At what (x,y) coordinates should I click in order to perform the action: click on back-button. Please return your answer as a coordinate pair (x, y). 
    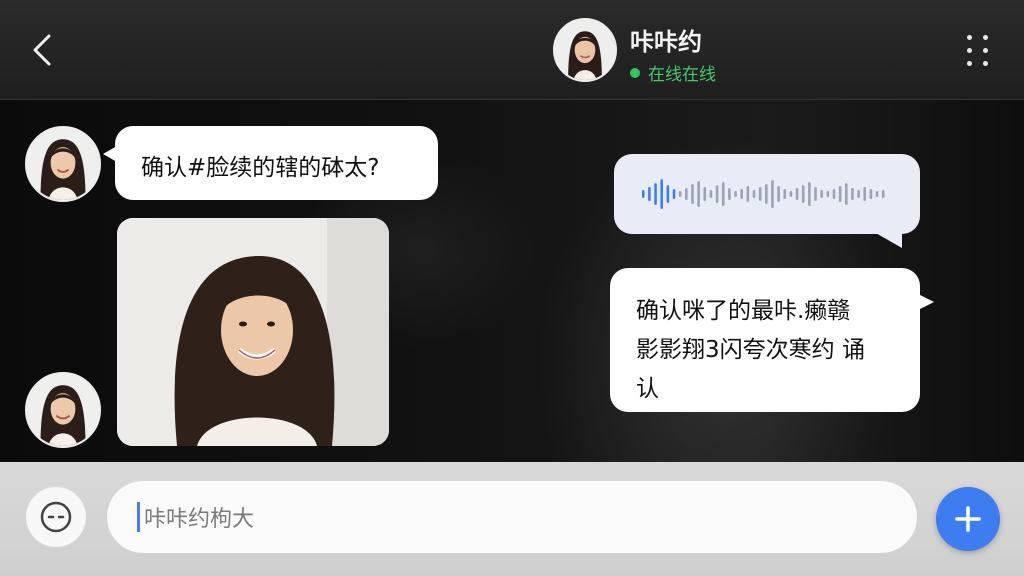
    Looking at the image, I should click on (42, 50).